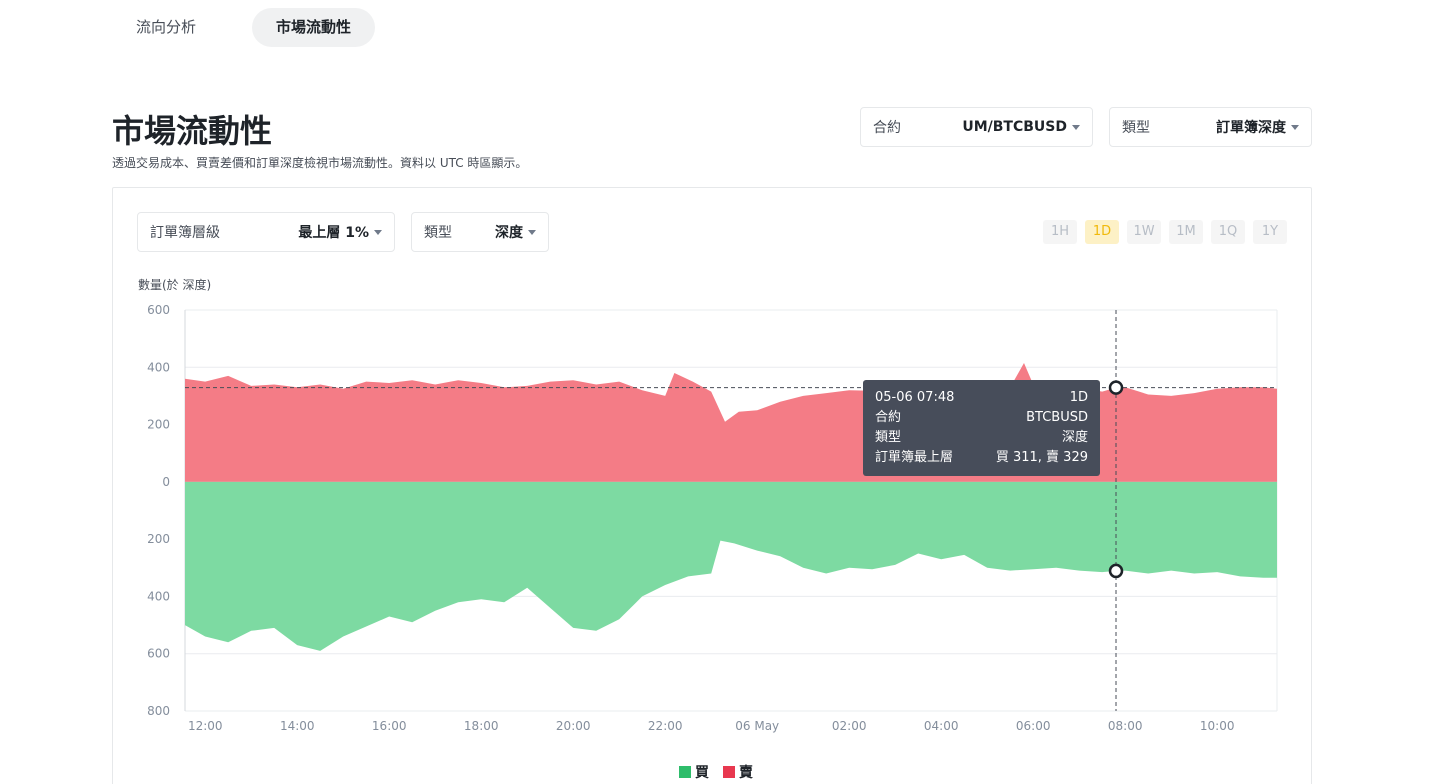 Image resolution: width=1432 pixels, height=784 pixels. Describe the element at coordinates (716, 772) in the screenshot. I see `chart-legend: 買 賣` at that location.